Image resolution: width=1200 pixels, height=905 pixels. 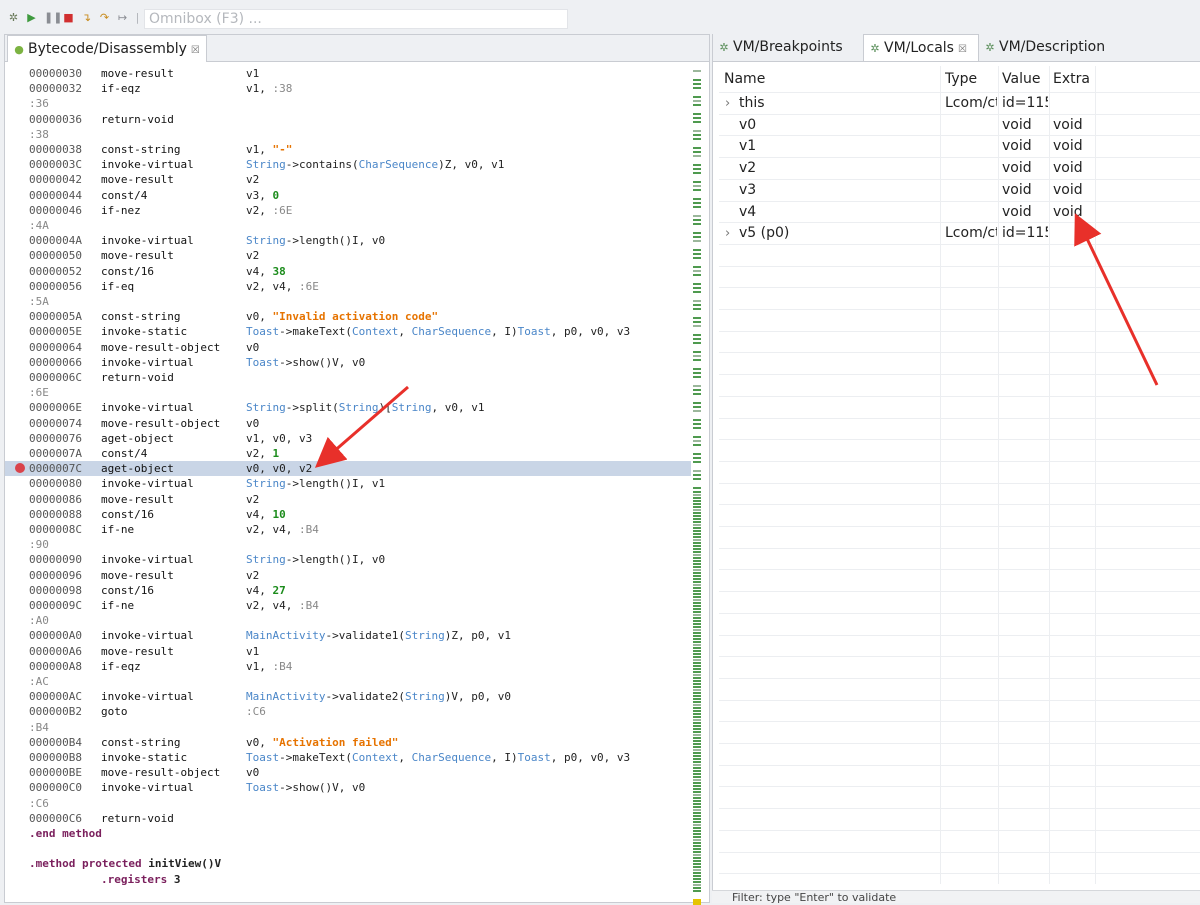 I want to click on breakpoint-marker, so click(x=20, y=468).